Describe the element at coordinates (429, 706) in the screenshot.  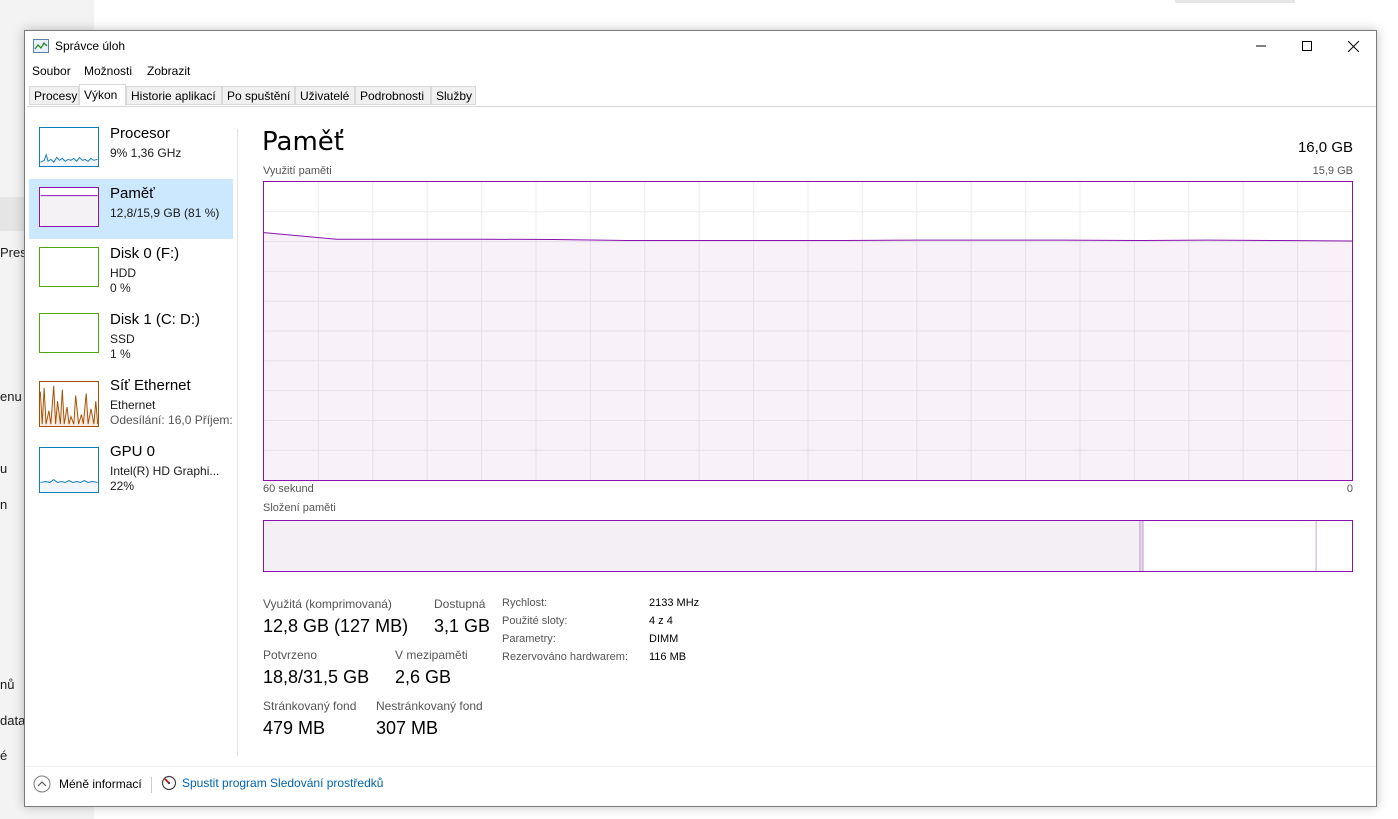
I see `nonpaged-pool-label: Nestránkovaný fond` at that location.